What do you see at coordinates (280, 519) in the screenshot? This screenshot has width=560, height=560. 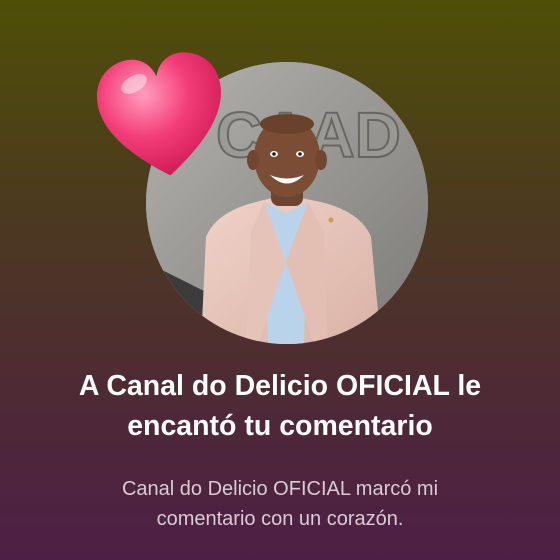 I see `subtext-line-2: comentario con un corazón.` at bounding box center [280, 519].